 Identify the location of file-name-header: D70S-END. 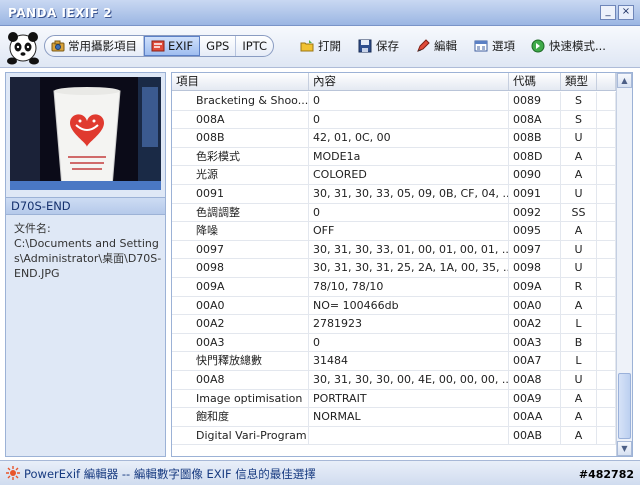
(85, 206).